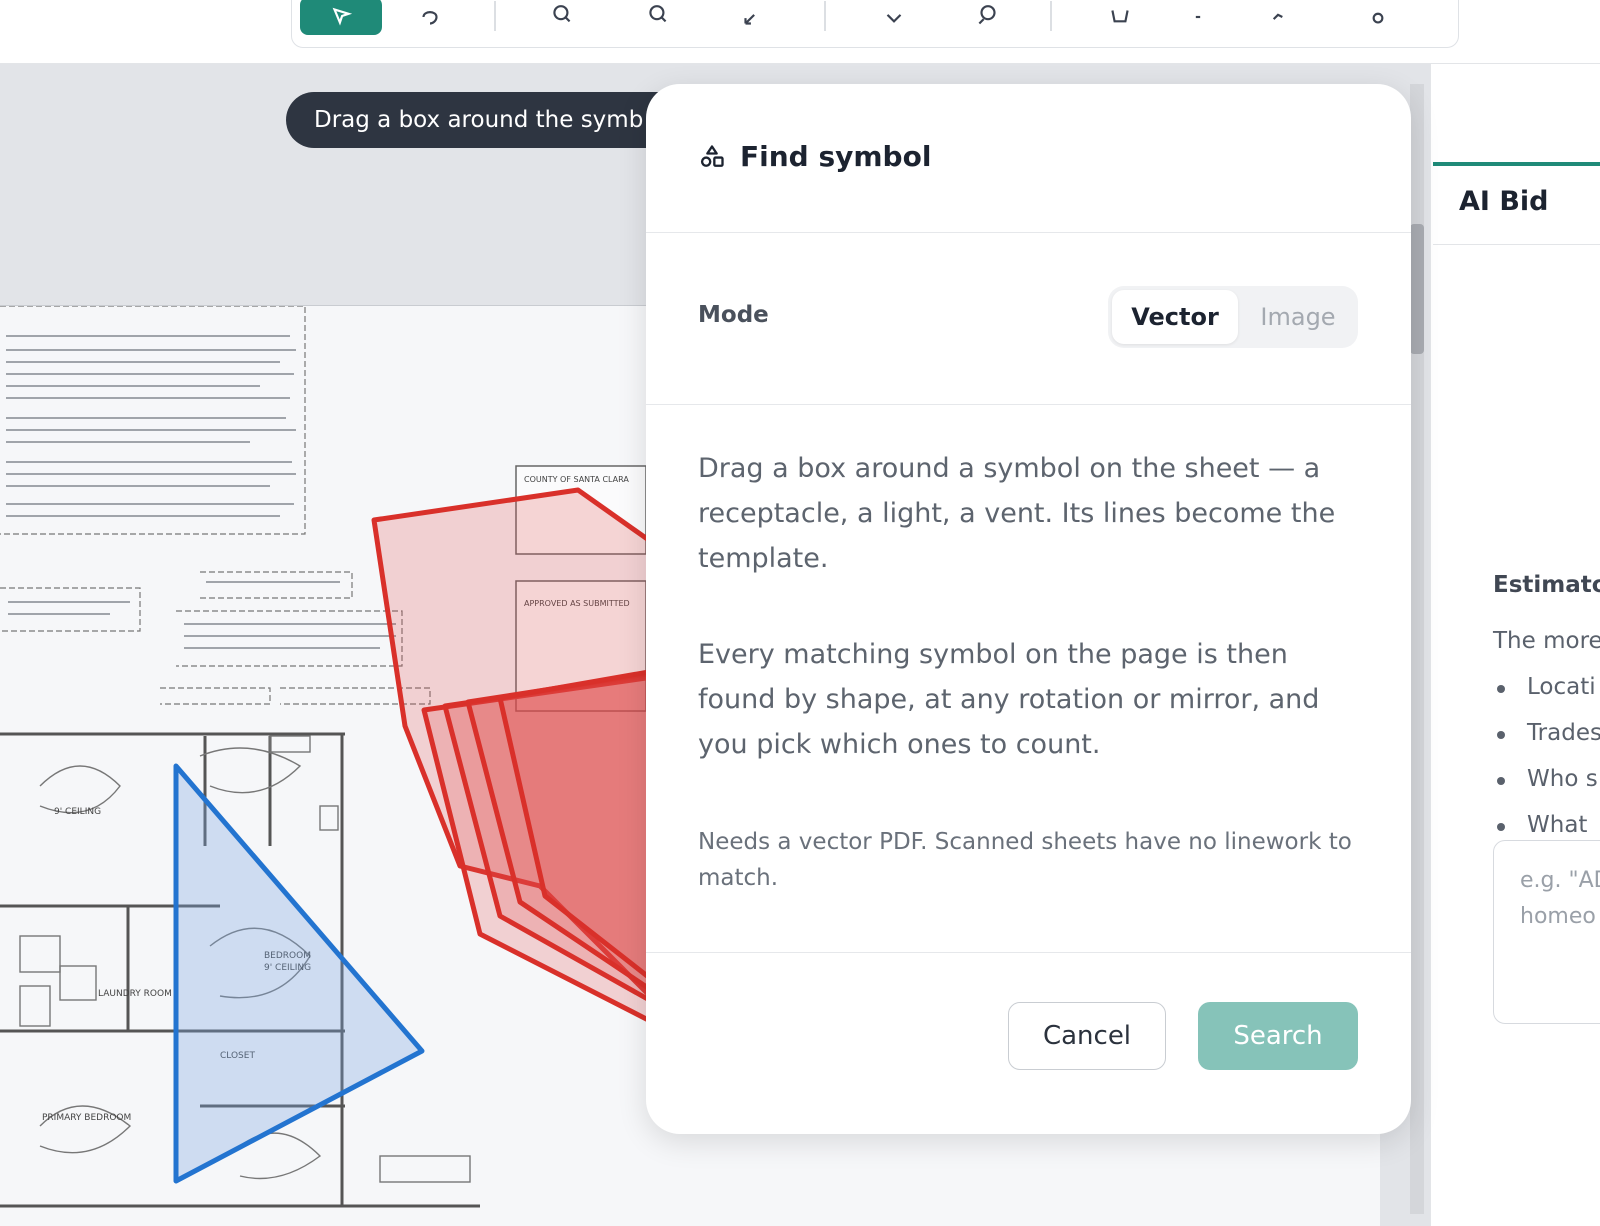 Image resolution: width=1600 pixels, height=1226 pixels. I want to click on county-stamp-label: COUNTY OF SANTA CLARA, so click(576, 479).